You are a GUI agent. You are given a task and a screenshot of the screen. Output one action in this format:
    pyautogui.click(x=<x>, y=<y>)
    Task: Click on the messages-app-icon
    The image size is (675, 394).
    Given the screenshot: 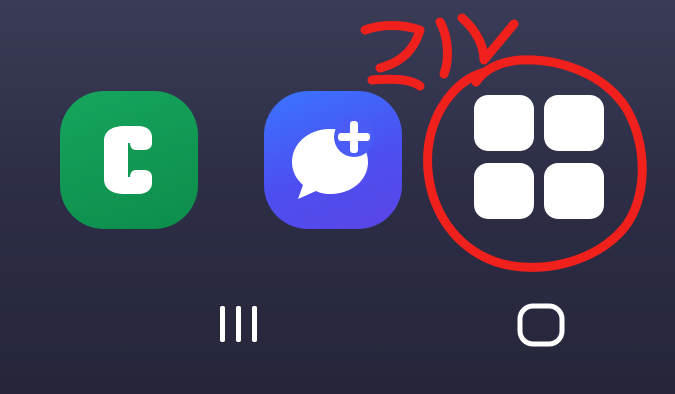 What is the action you would take?
    pyautogui.click(x=333, y=160)
    